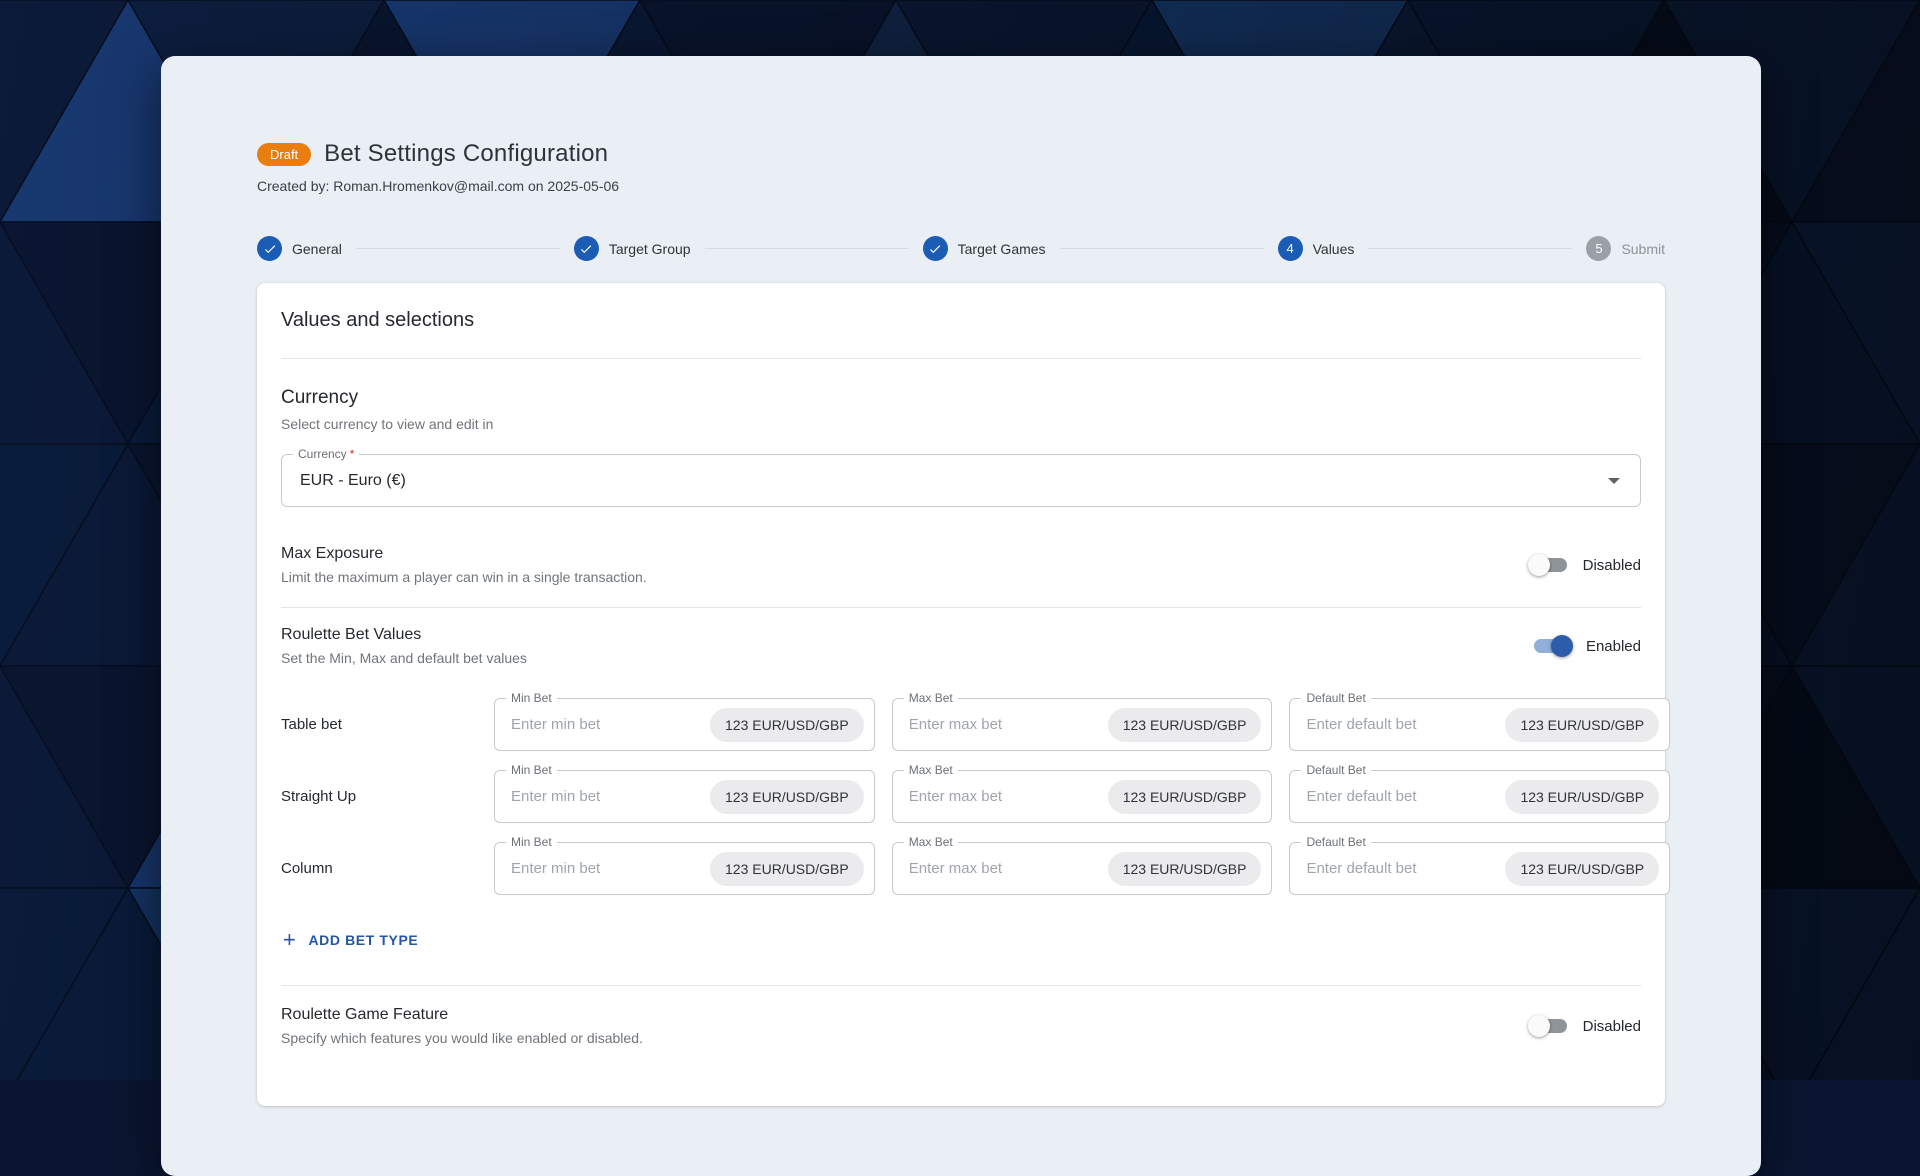 The width and height of the screenshot is (1920, 1176). I want to click on required-asterisk: *, so click(352, 454).